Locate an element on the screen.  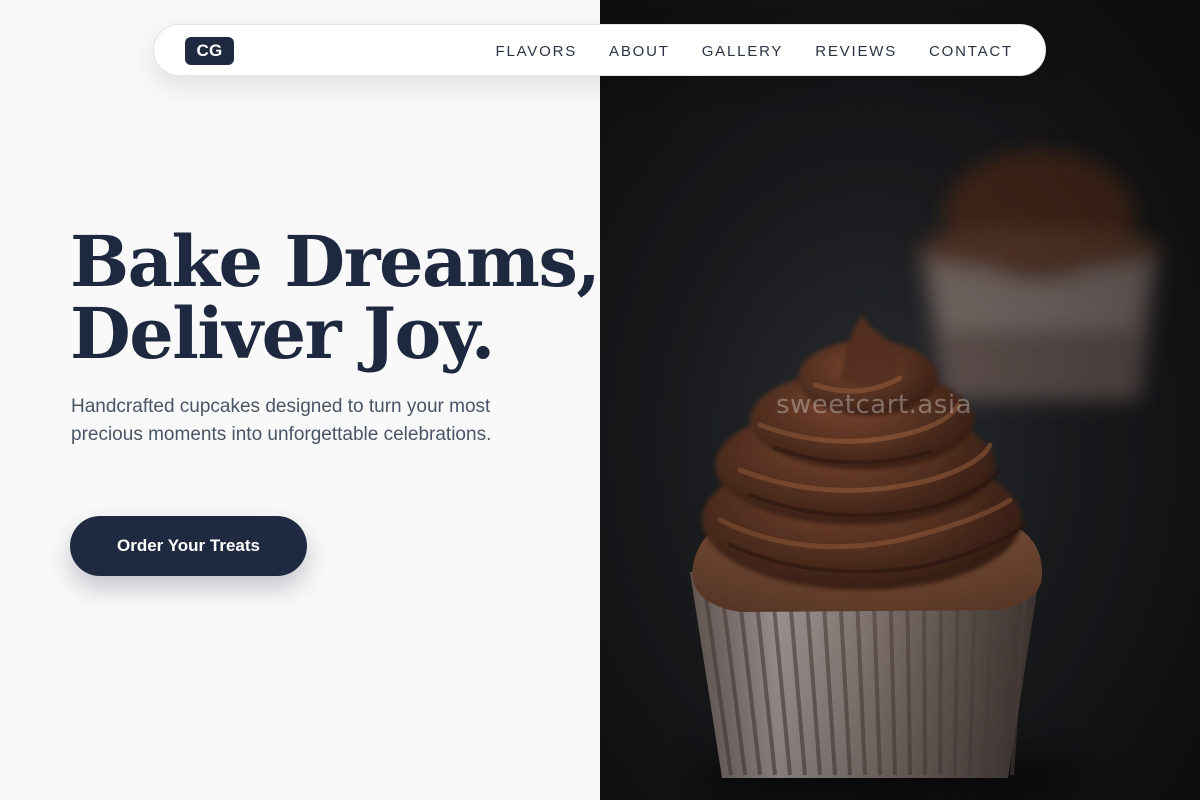
nav-link-contact: CONTACT is located at coordinates (971, 51).